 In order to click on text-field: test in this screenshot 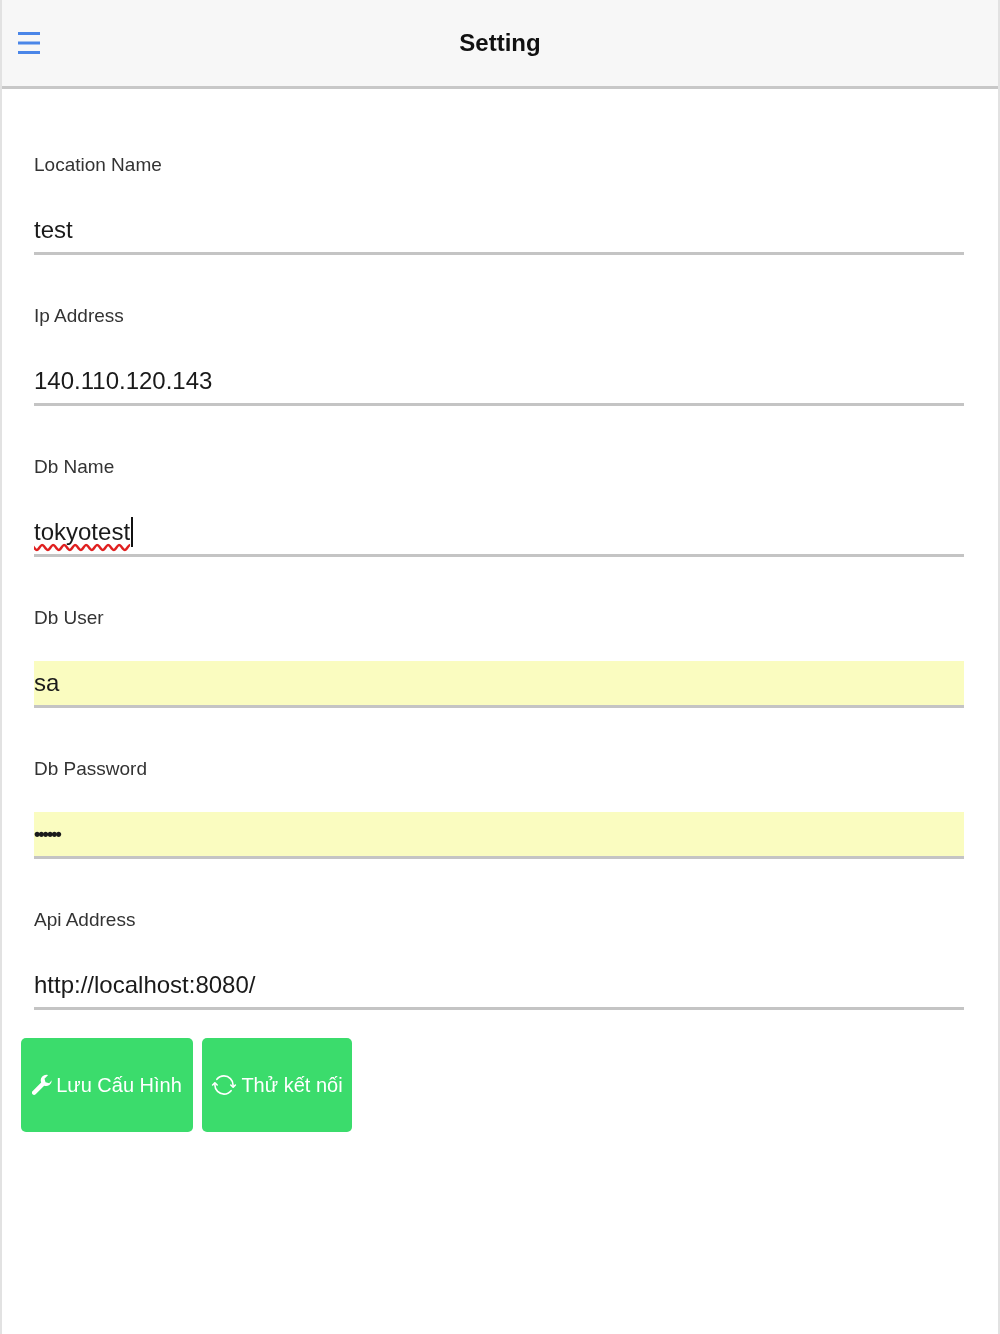, I will do `click(499, 231)`.